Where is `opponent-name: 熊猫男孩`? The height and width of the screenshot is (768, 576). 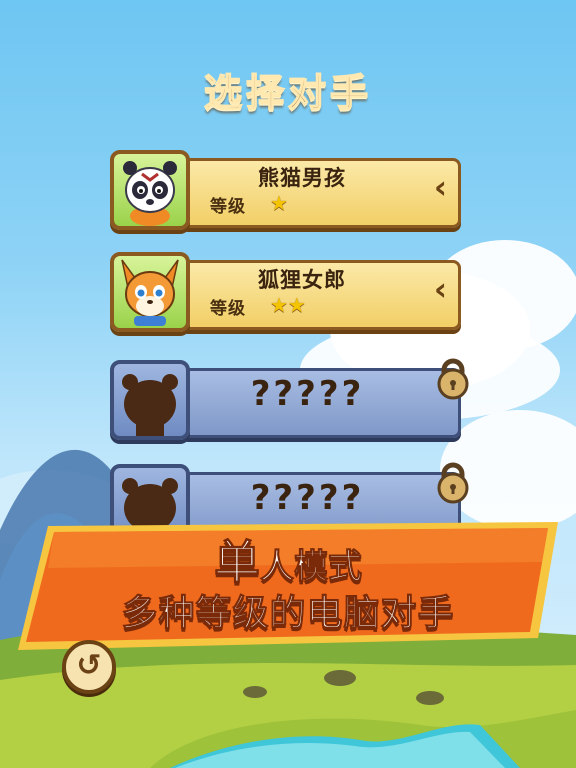 opponent-name: 熊猫男孩 is located at coordinates (302, 178).